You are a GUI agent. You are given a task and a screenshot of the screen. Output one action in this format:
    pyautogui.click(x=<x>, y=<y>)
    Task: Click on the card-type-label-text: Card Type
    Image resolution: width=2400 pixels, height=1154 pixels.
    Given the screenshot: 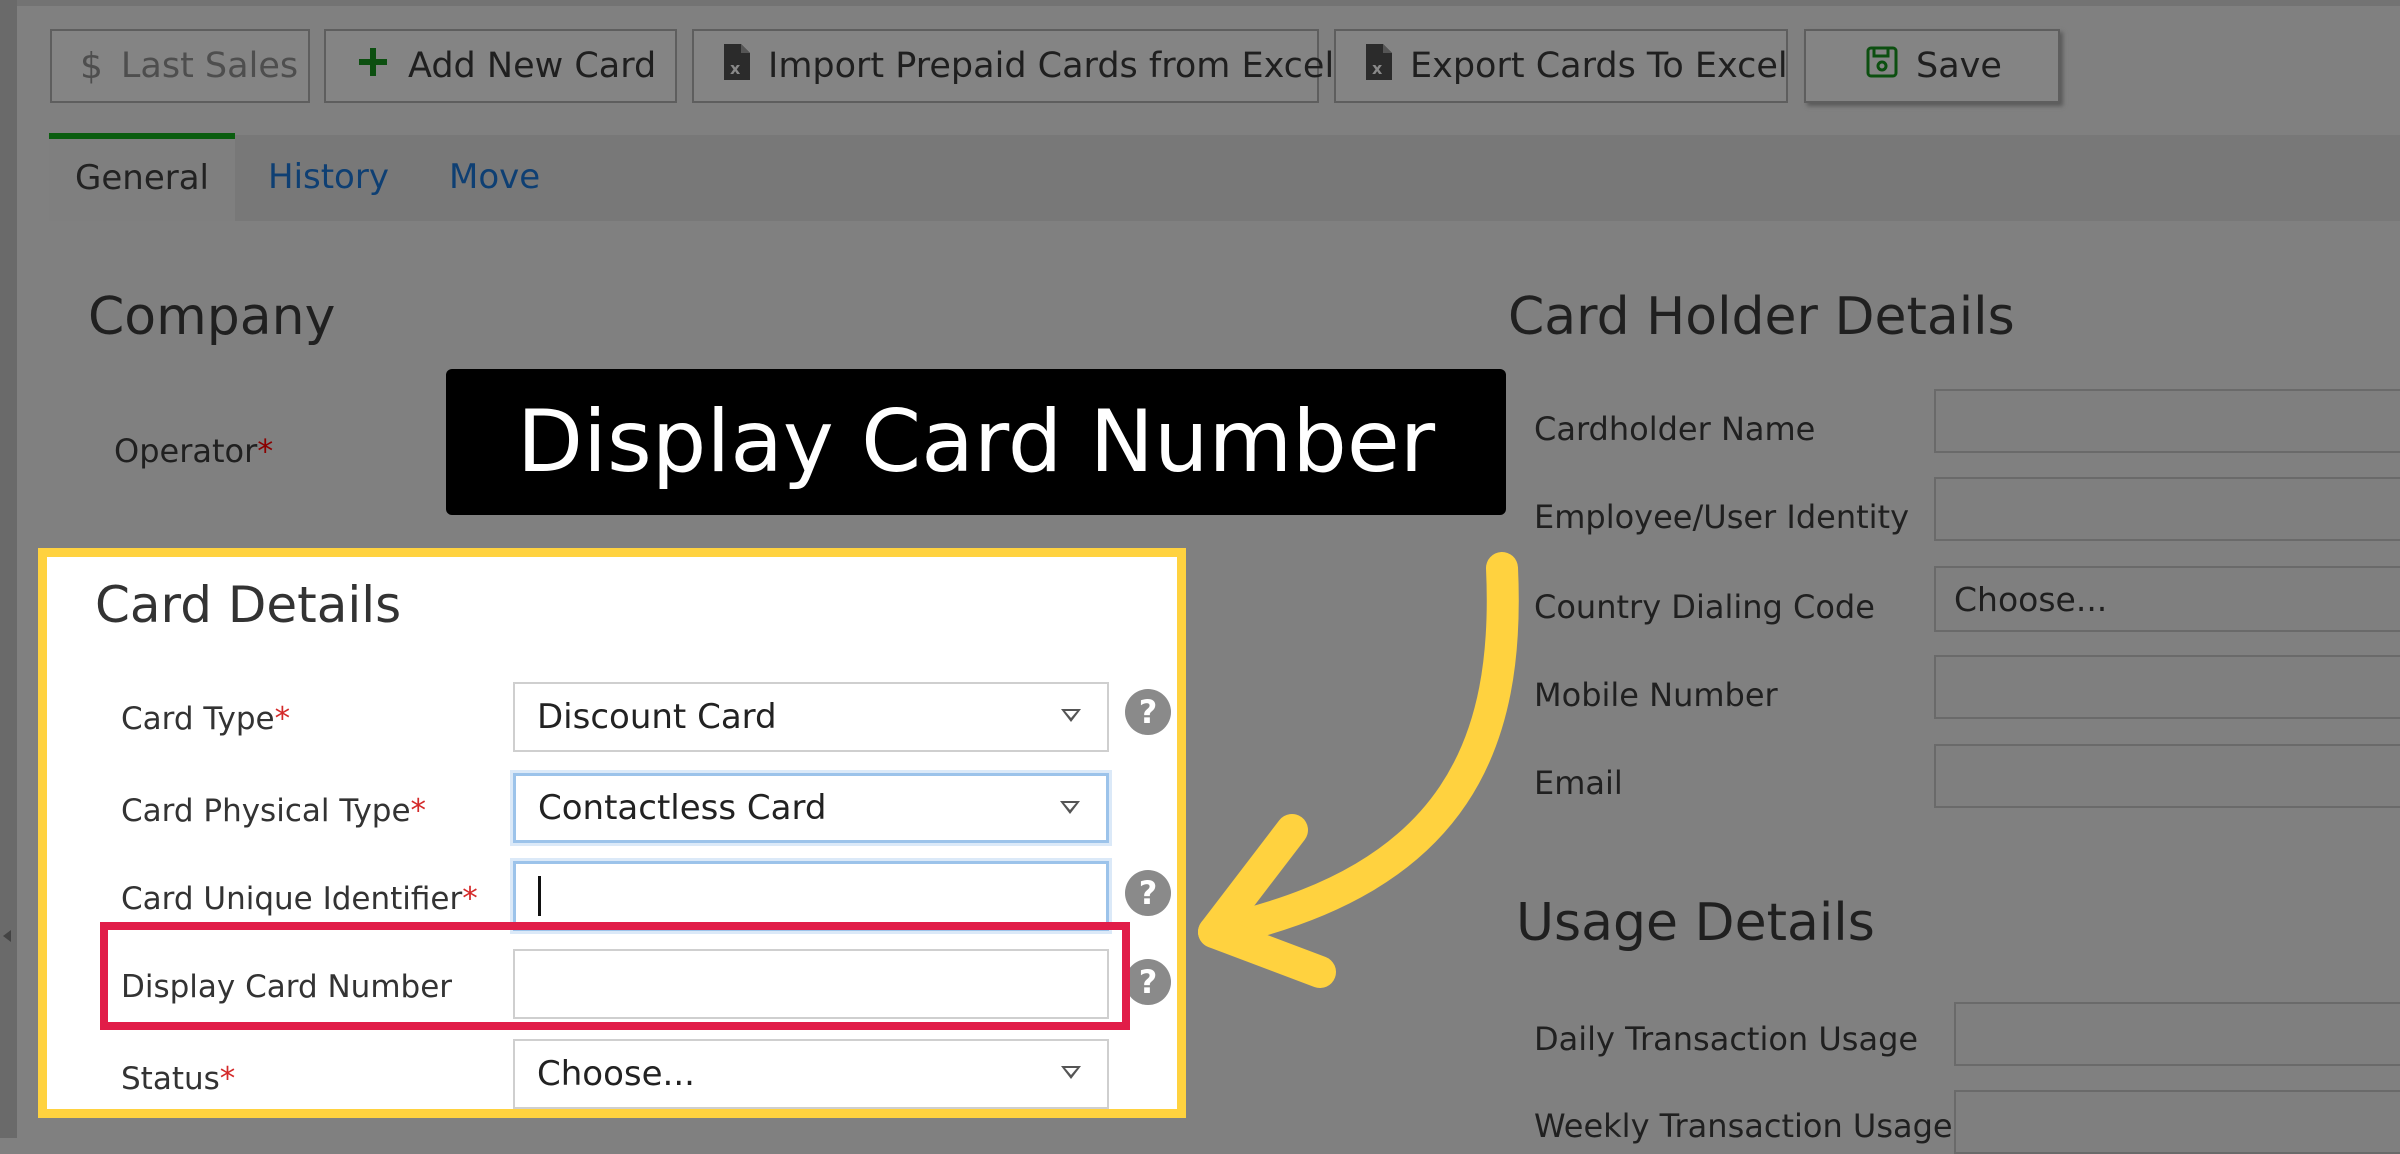 What is the action you would take?
    pyautogui.click(x=198, y=719)
    